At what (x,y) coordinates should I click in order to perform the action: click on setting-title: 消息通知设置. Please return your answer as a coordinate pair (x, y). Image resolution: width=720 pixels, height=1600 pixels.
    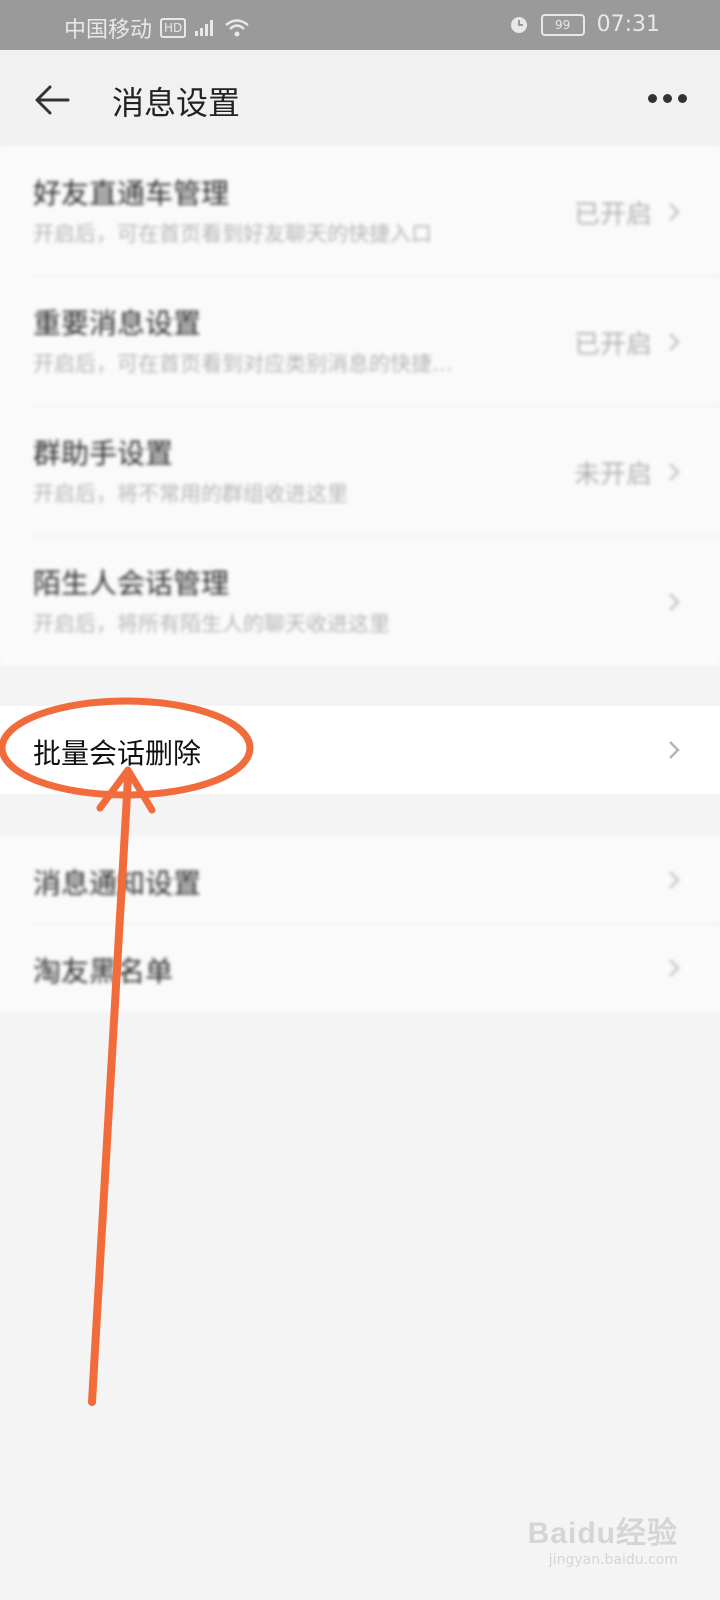
    Looking at the image, I should click on (117, 883).